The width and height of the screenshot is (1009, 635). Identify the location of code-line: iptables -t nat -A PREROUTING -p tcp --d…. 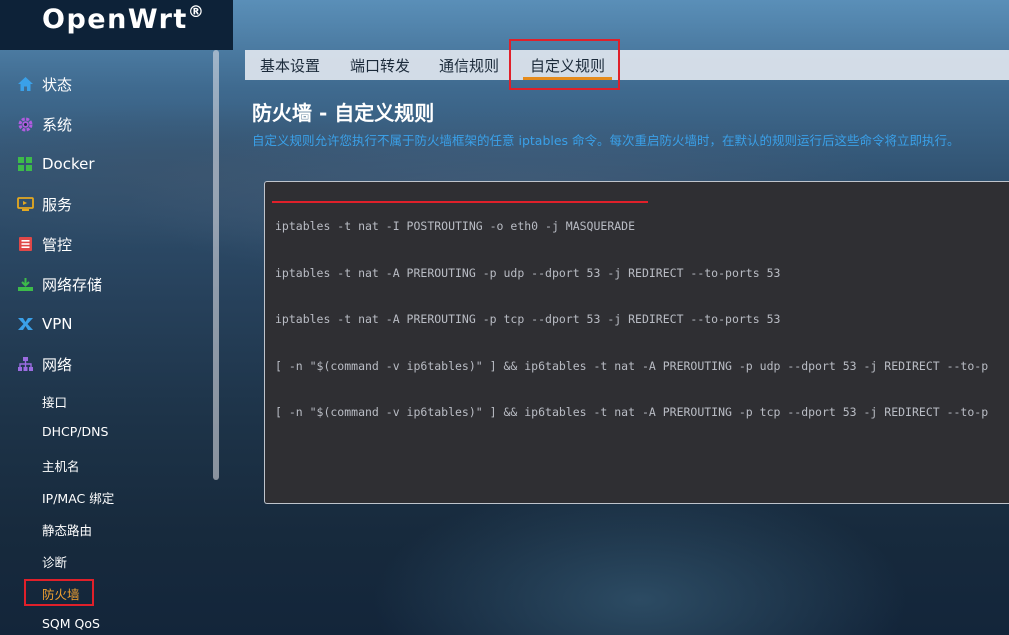
(528, 319).